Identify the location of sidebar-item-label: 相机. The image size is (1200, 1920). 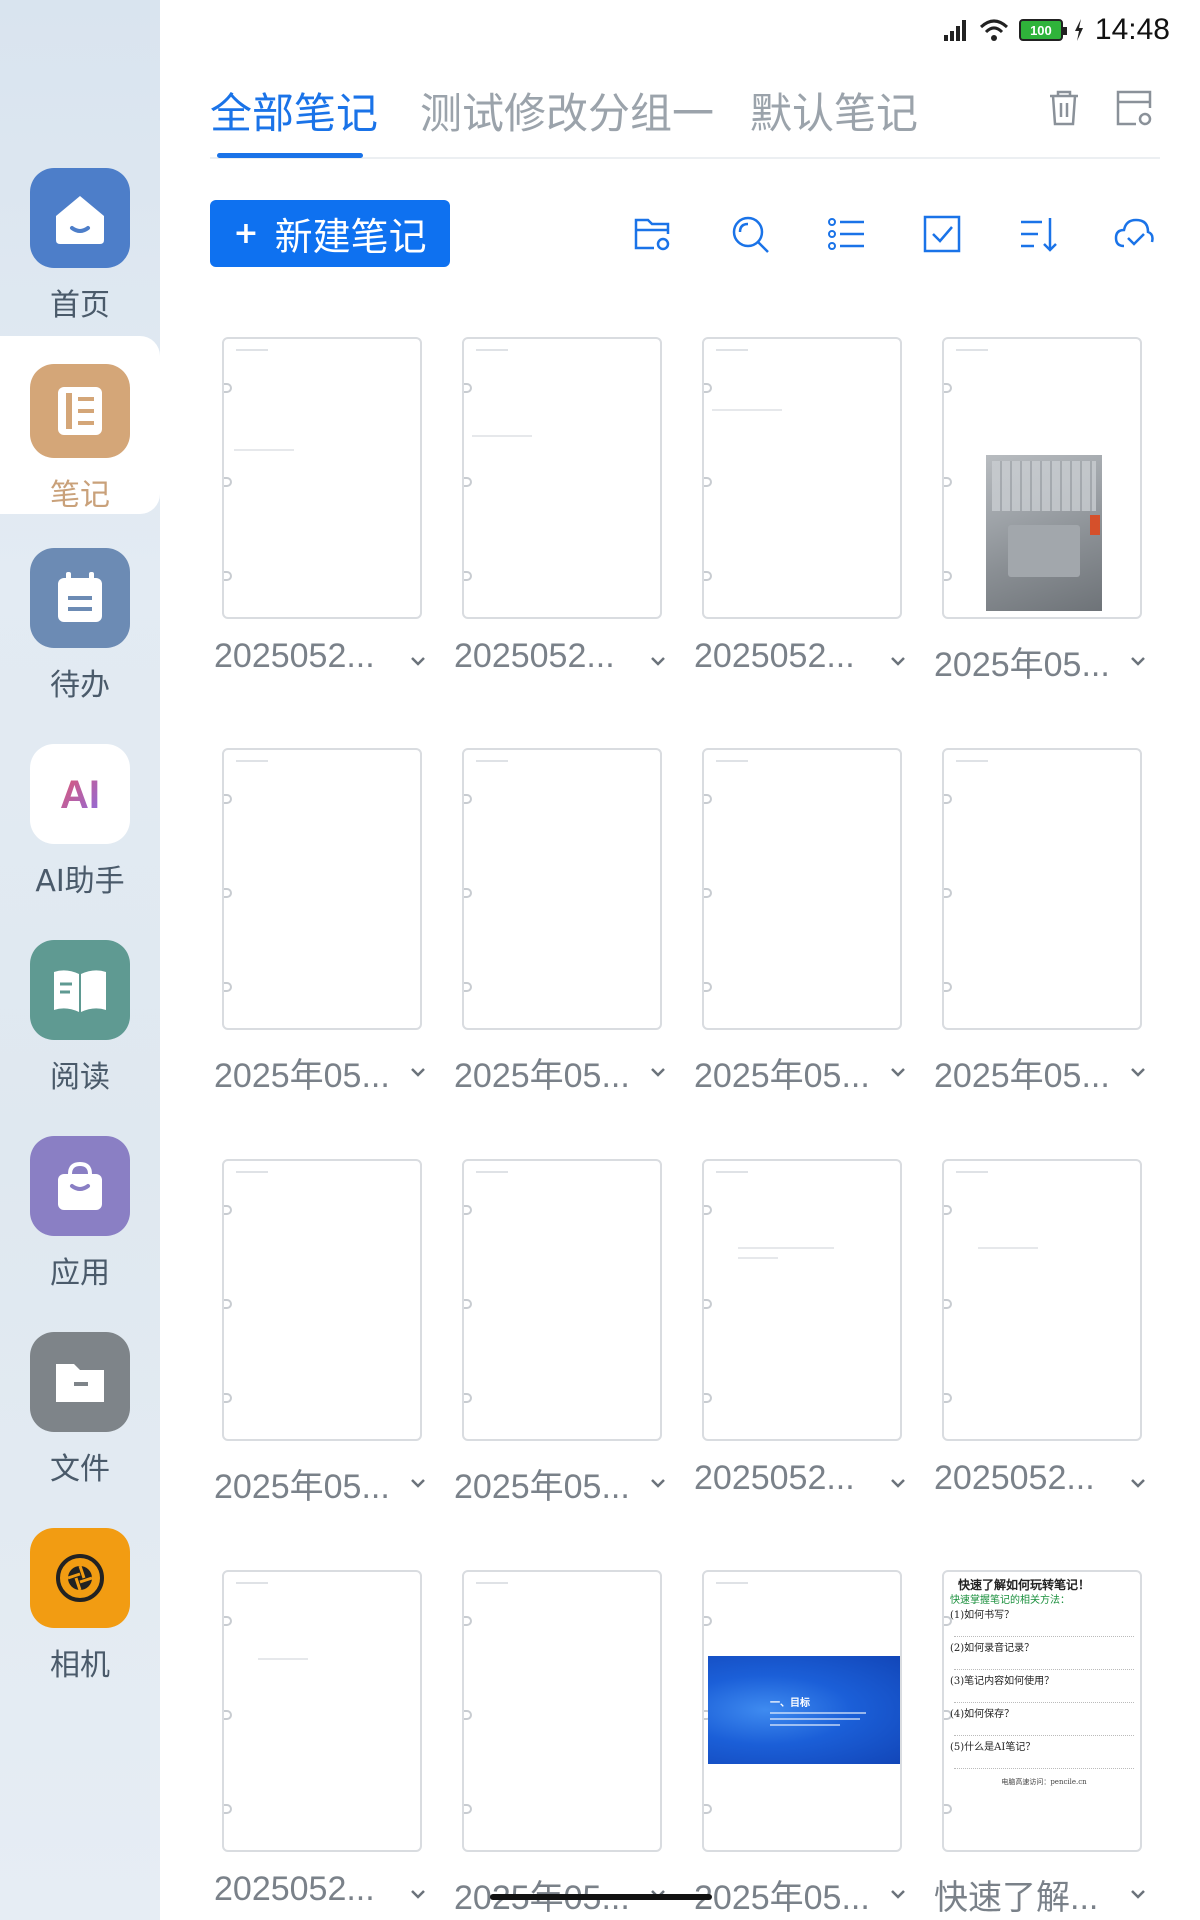
(80, 1665).